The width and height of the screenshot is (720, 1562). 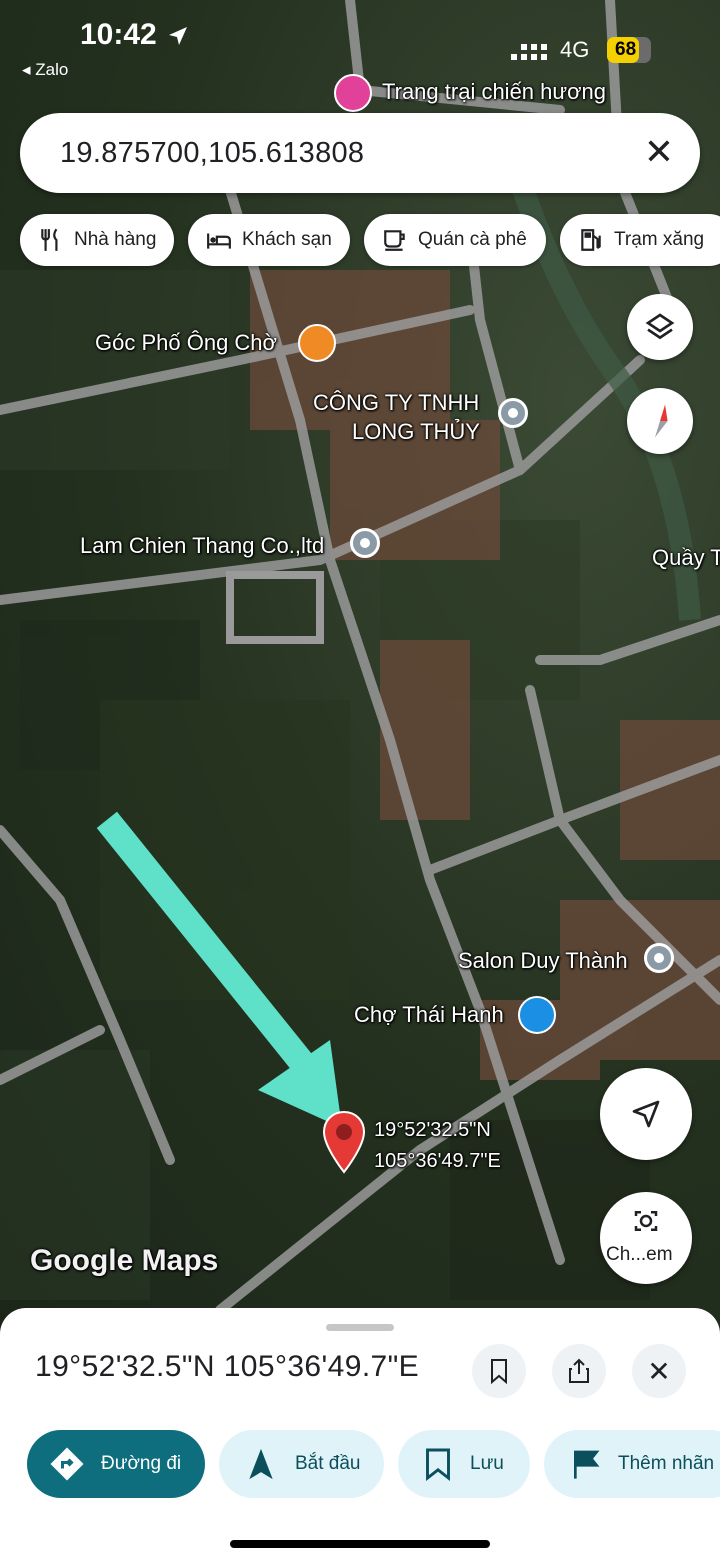 I want to click on camera-search-button: Ch...em, so click(x=646, y=1238).